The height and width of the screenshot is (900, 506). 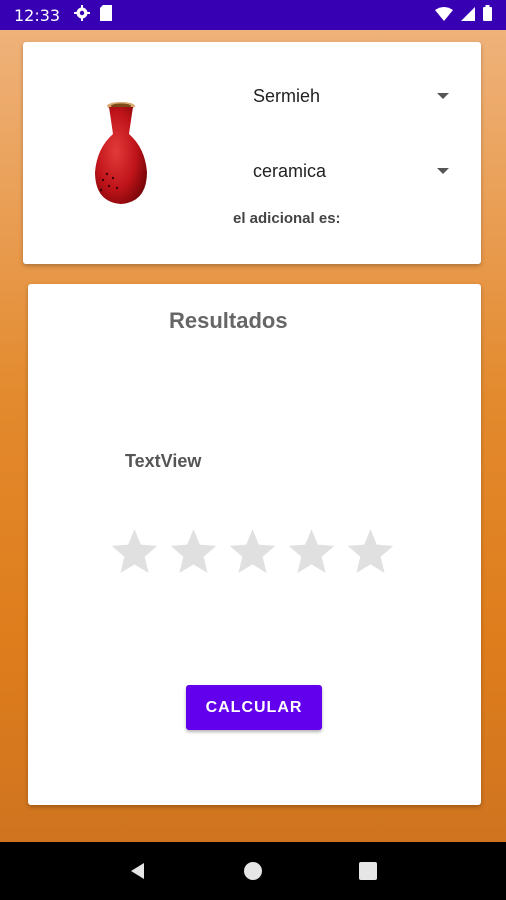 I want to click on vase-image, so click(x=121, y=153).